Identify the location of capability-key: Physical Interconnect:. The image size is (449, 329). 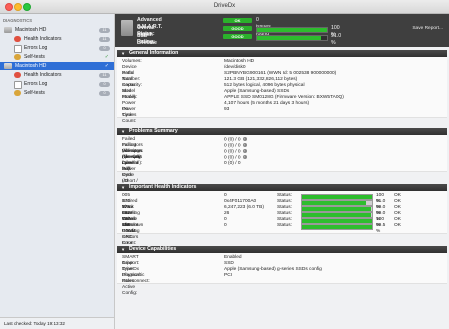
(136, 278).